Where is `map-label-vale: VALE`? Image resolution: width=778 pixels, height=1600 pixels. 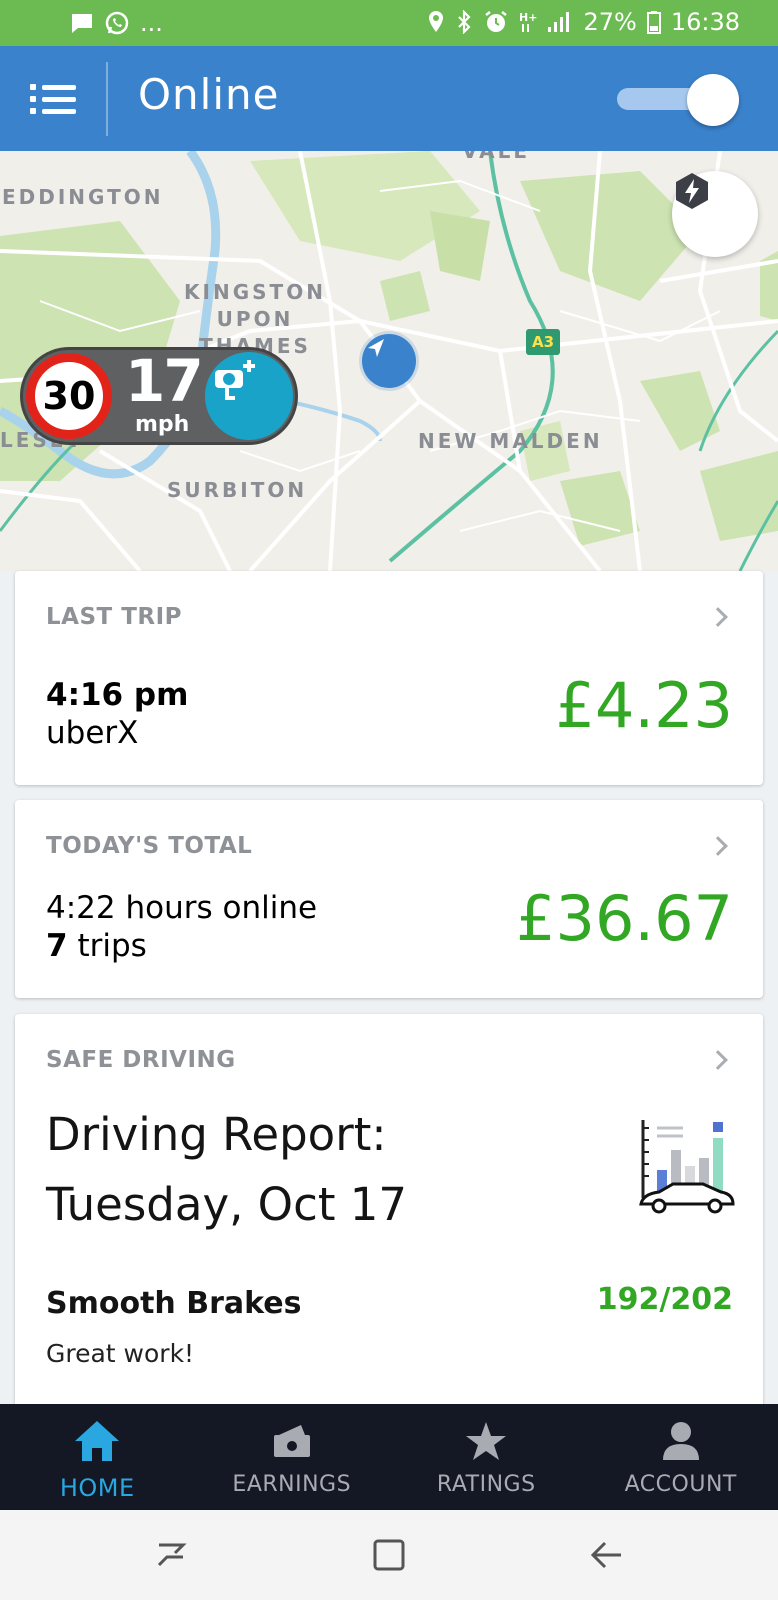
map-label-vale: VALE is located at coordinates (496, 157).